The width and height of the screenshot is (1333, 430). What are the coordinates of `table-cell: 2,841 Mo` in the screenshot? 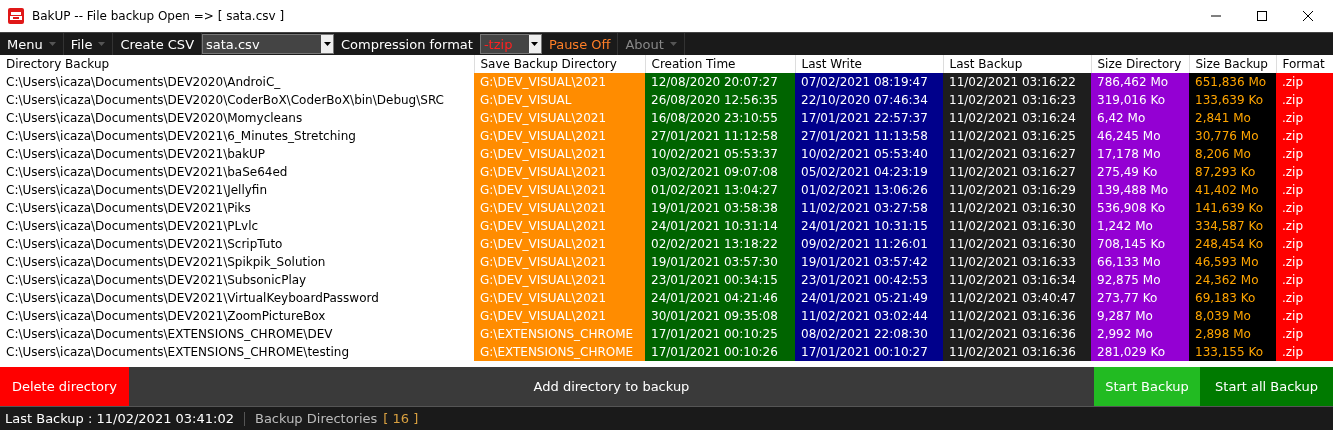 It's located at (1232, 118).